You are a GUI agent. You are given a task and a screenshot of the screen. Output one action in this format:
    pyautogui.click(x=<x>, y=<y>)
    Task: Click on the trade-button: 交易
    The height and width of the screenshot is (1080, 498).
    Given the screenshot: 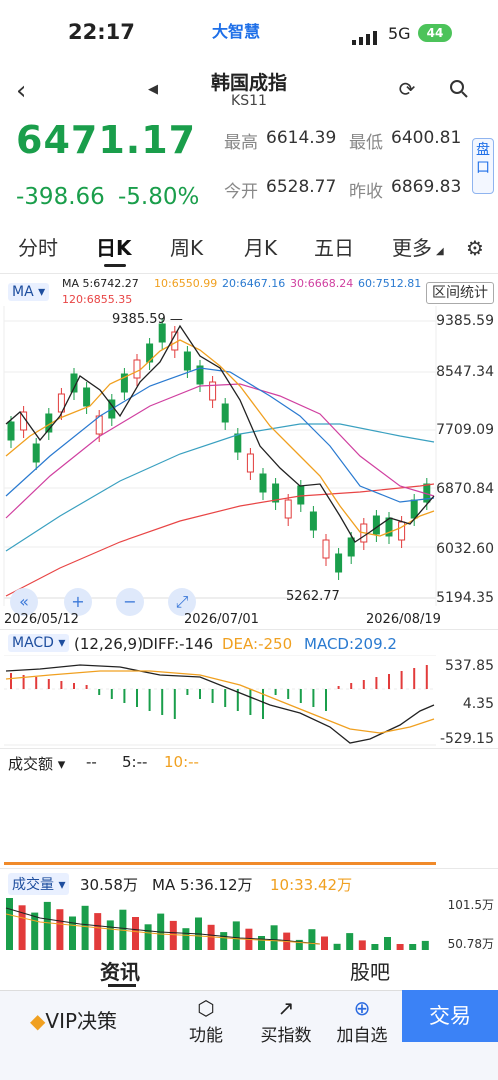 What is the action you would take?
    pyautogui.click(x=450, y=1016)
    